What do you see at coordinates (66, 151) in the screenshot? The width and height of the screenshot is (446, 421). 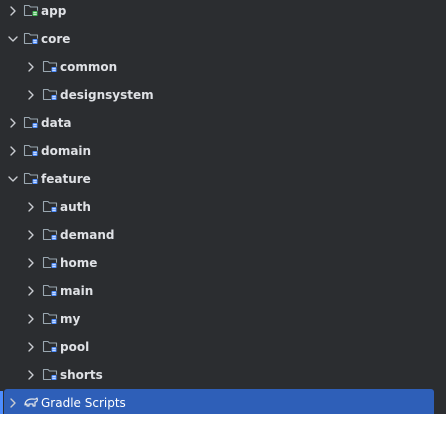 I see `tree-item-label: domain` at bounding box center [66, 151].